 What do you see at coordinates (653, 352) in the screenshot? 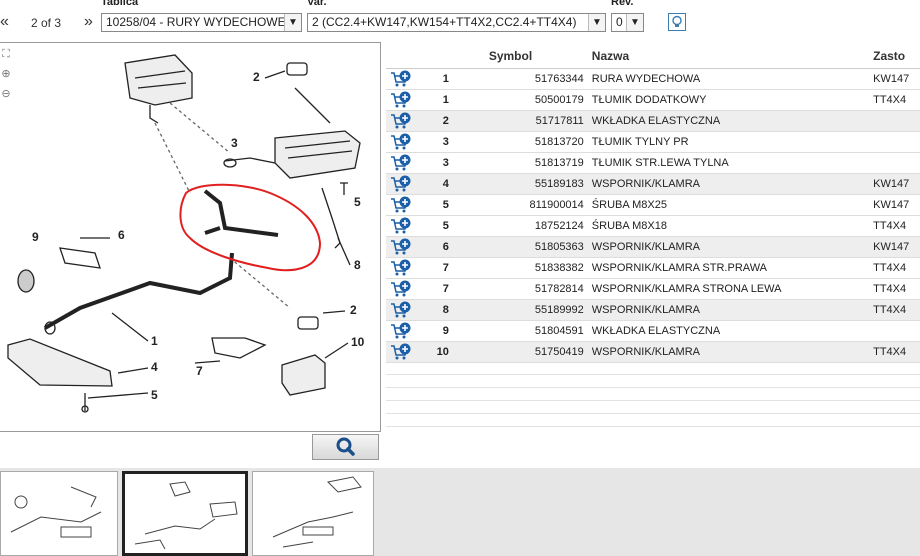
I see `table-row: 10 51750419 WSPORNIK/KLAMRA TT4X4` at bounding box center [653, 352].